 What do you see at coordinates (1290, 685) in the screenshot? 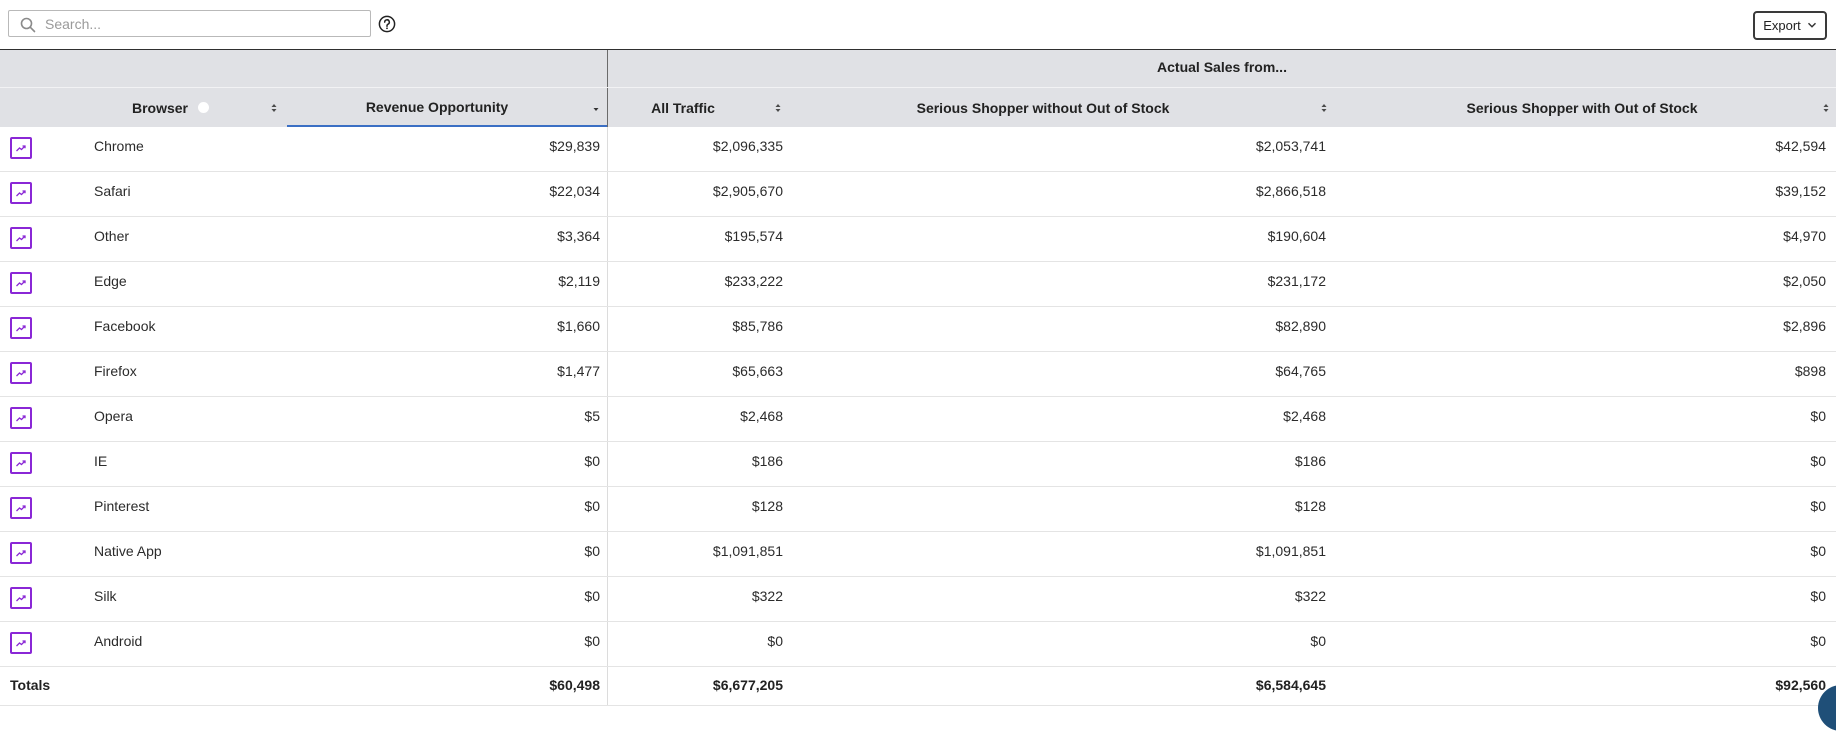
I see `total-serious-shopper-without-oos: $6,584,645` at bounding box center [1290, 685].